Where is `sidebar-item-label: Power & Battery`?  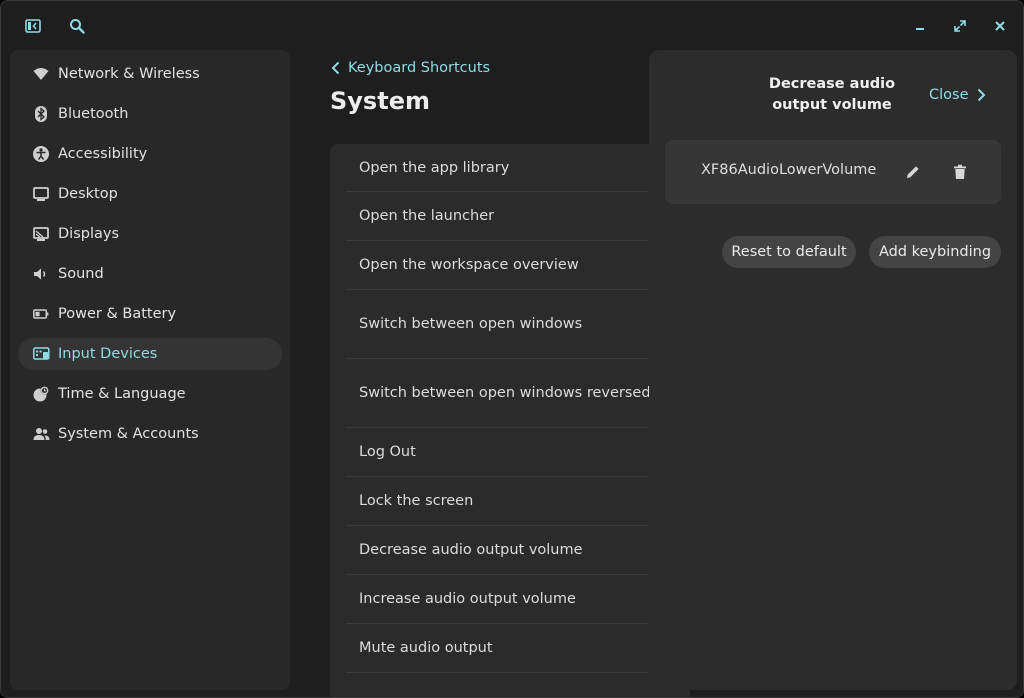
sidebar-item-label: Power & Battery is located at coordinates (117, 314).